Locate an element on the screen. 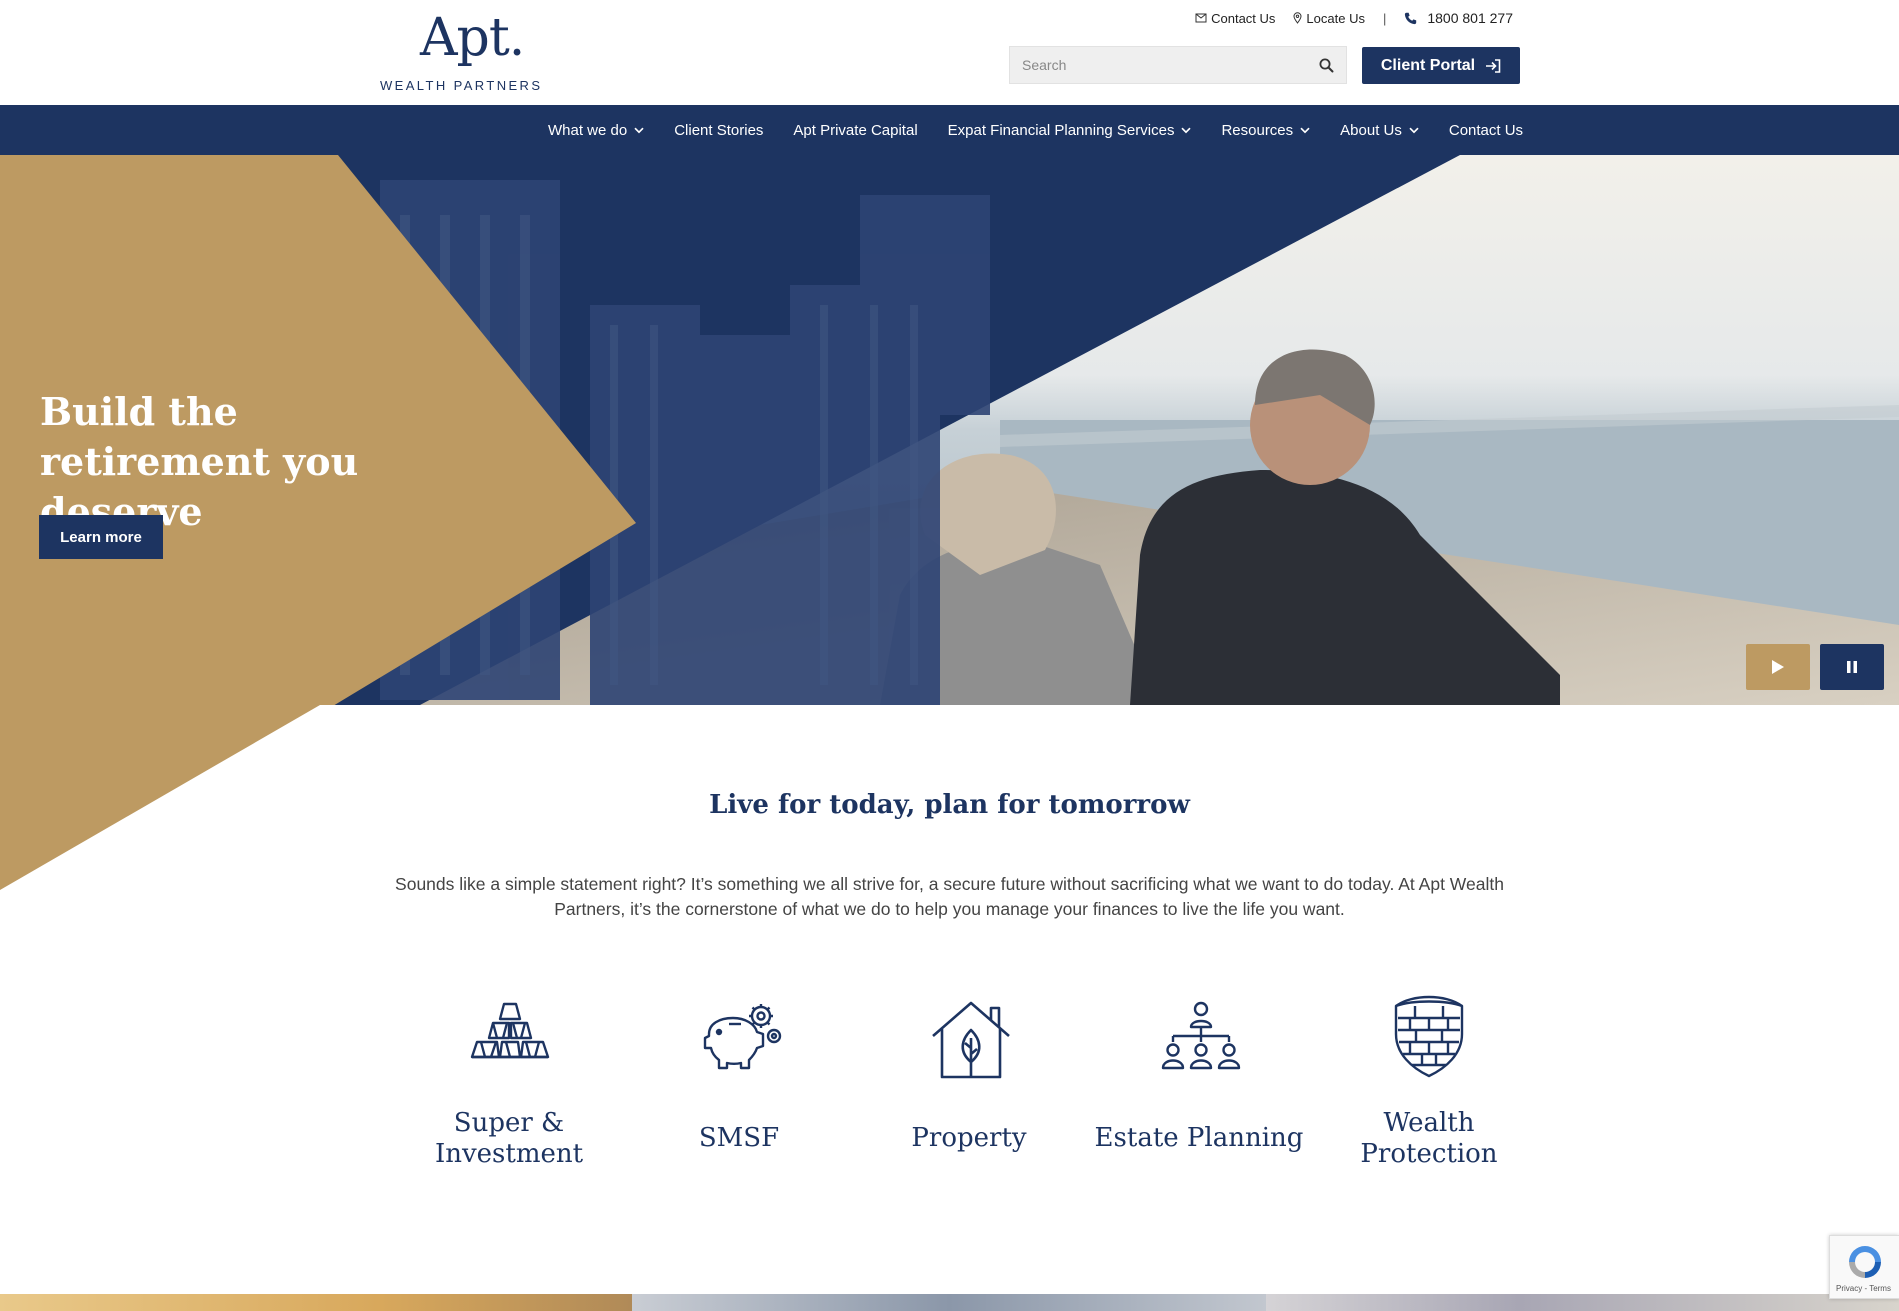  service-super-investment: Super & Investment is located at coordinates (509, 1095).